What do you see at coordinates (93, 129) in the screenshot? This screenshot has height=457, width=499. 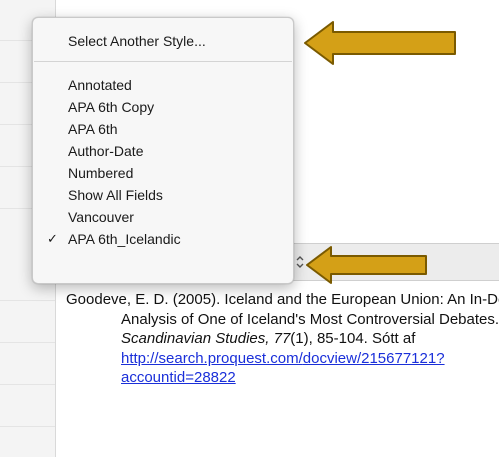 I see `menu-item-label: APA 6th` at bounding box center [93, 129].